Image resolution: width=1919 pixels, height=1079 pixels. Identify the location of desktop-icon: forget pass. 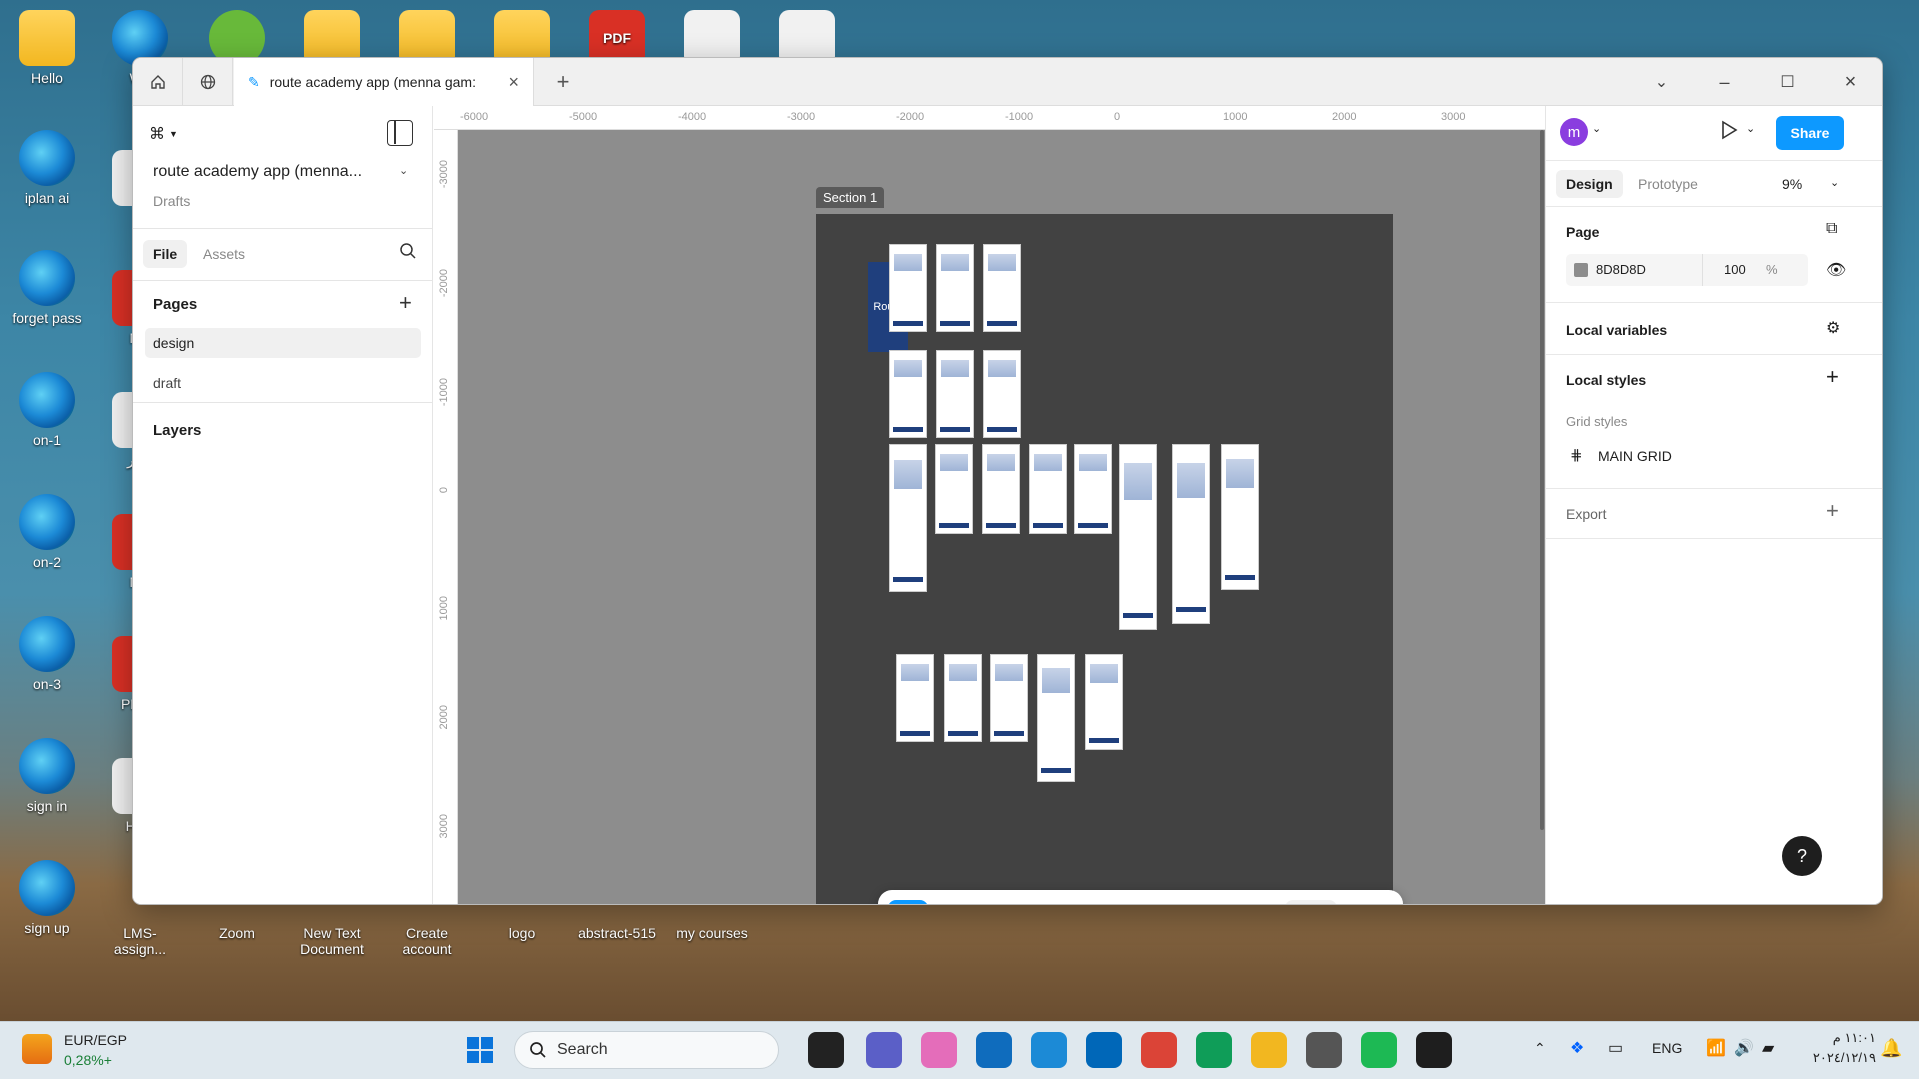
(47, 288).